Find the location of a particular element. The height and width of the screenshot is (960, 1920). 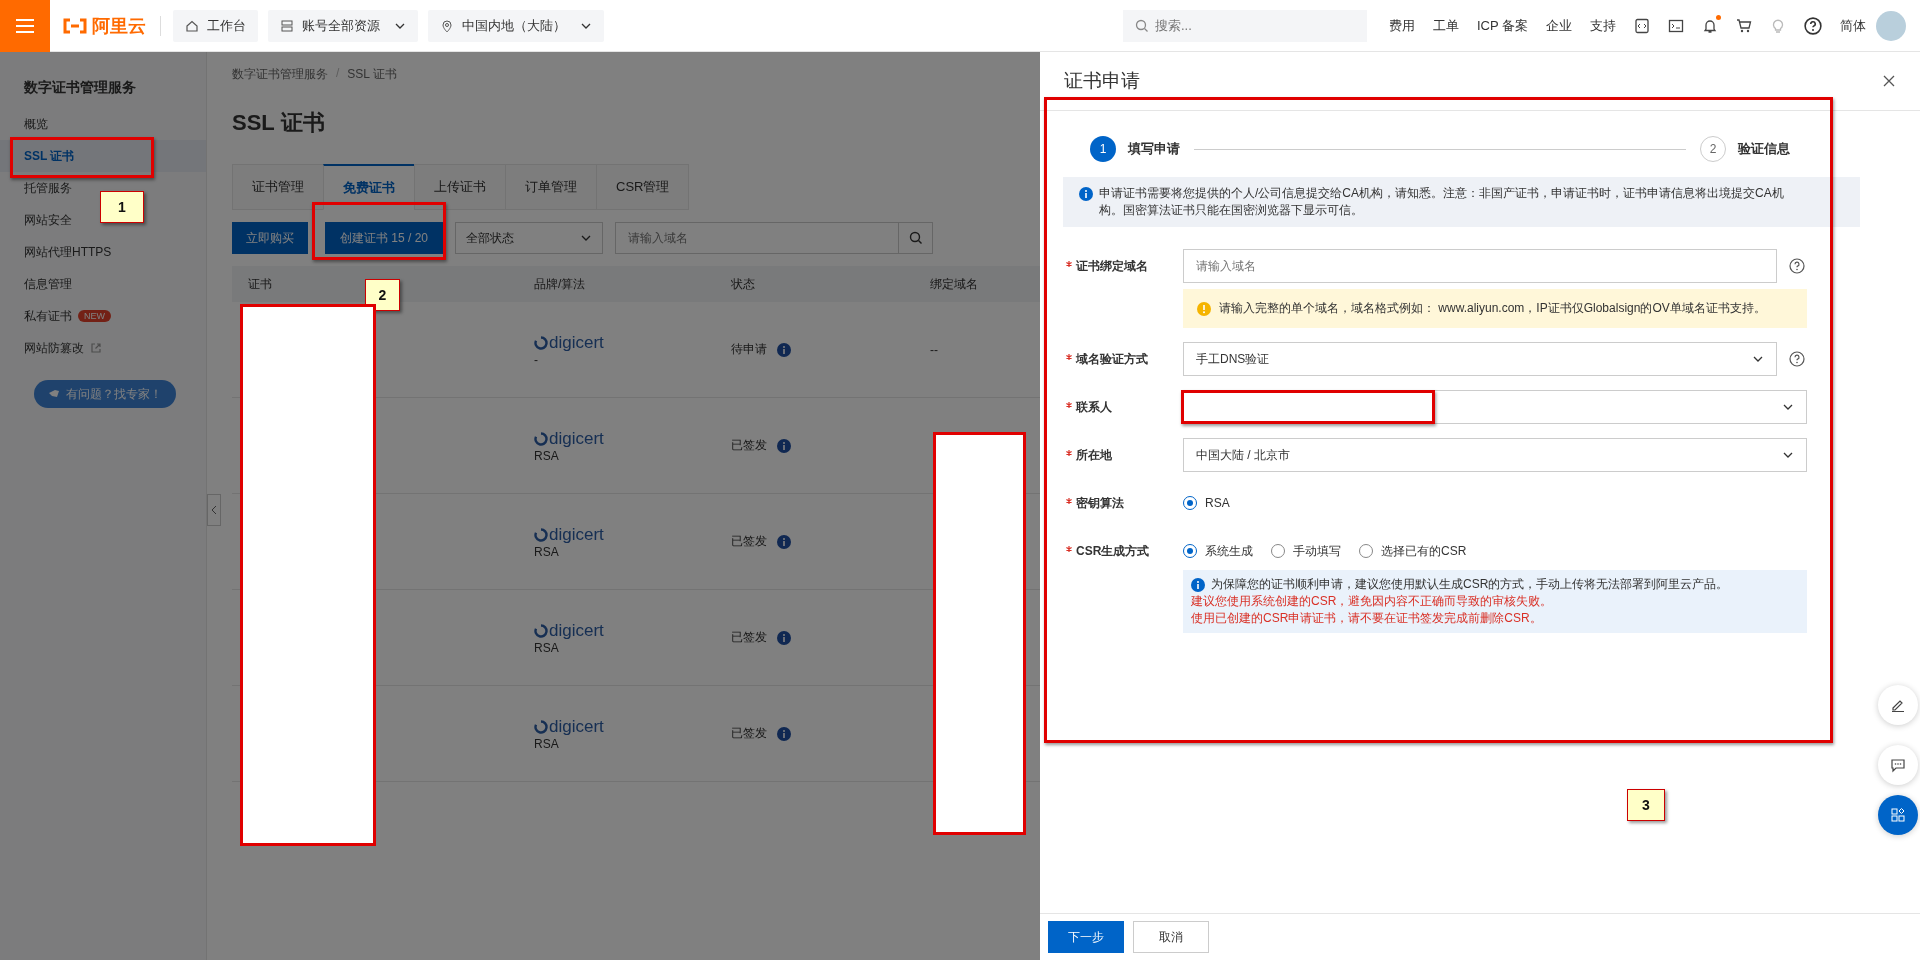

hint-text: 请输入完整的单个域名，域名格式例如： www.aliyun.com，IP证书仅Globalsign的OV单域名证书支持。 is located at coordinates (1492, 308).